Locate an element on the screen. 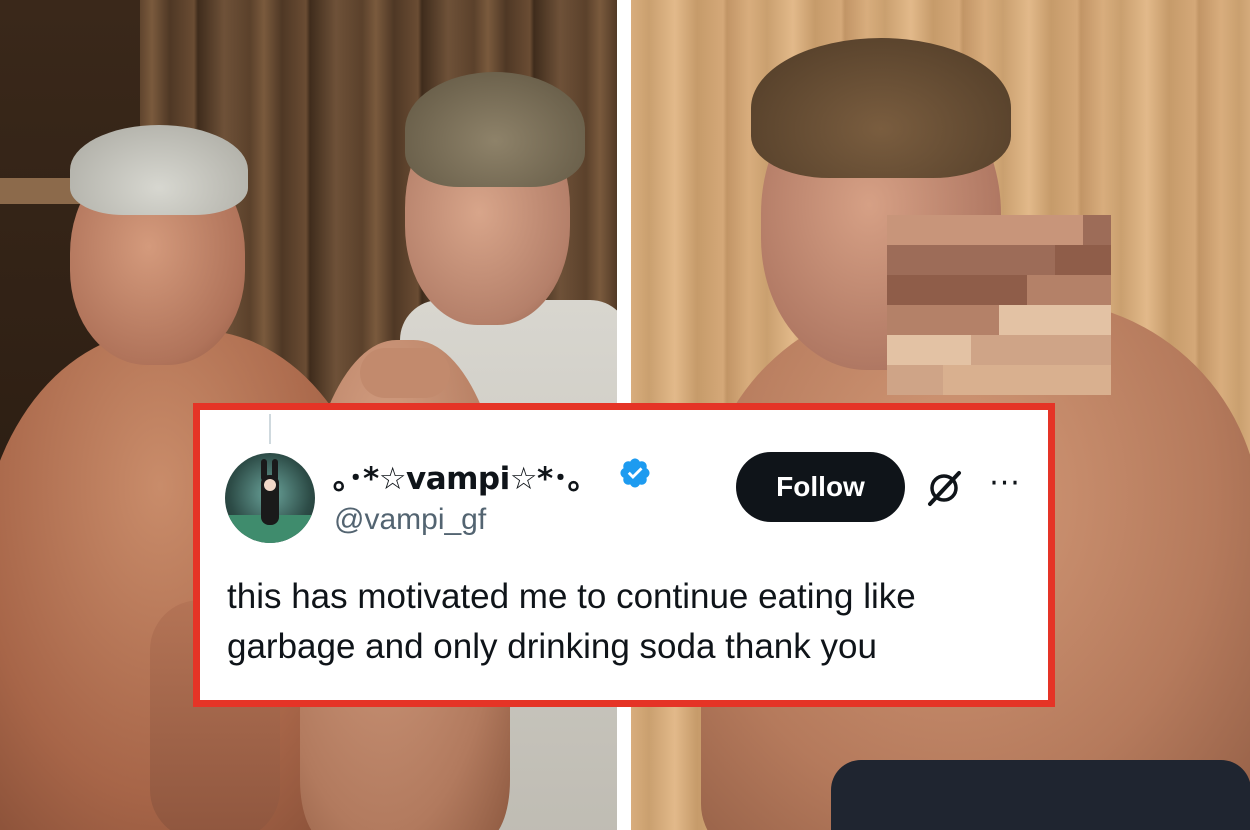 This screenshot has width=1250, height=830. more-options-icon: ··· is located at coordinates (1005, 484).